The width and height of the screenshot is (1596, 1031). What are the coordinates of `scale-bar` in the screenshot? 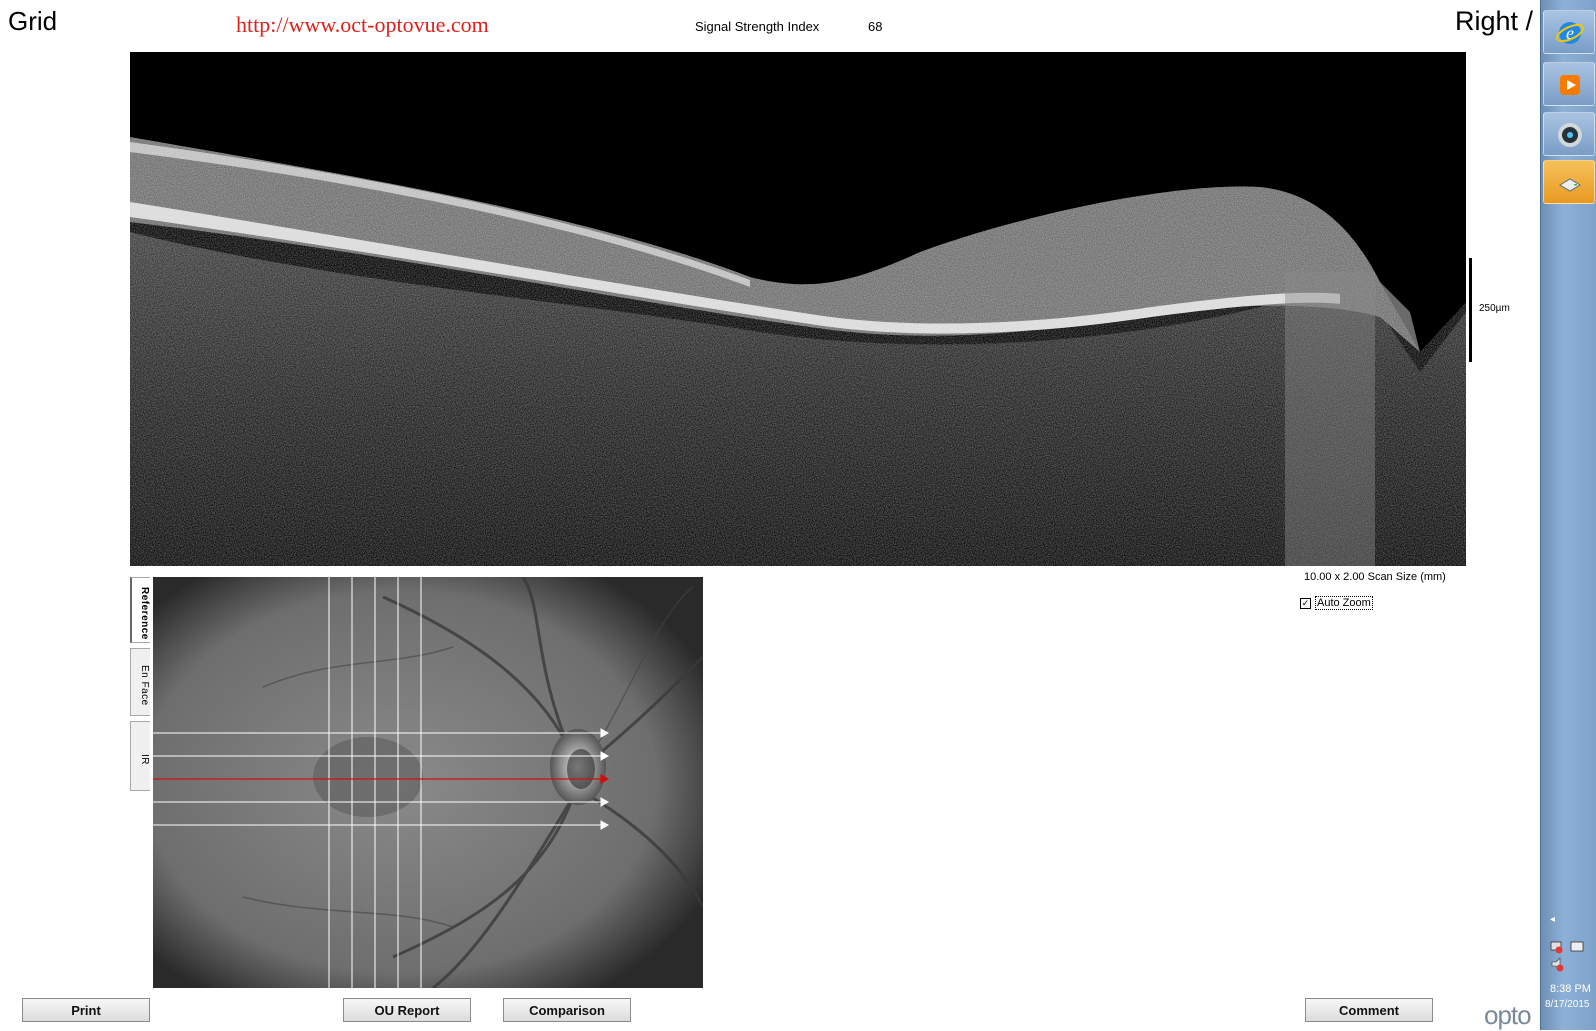 It's located at (1470, 310).